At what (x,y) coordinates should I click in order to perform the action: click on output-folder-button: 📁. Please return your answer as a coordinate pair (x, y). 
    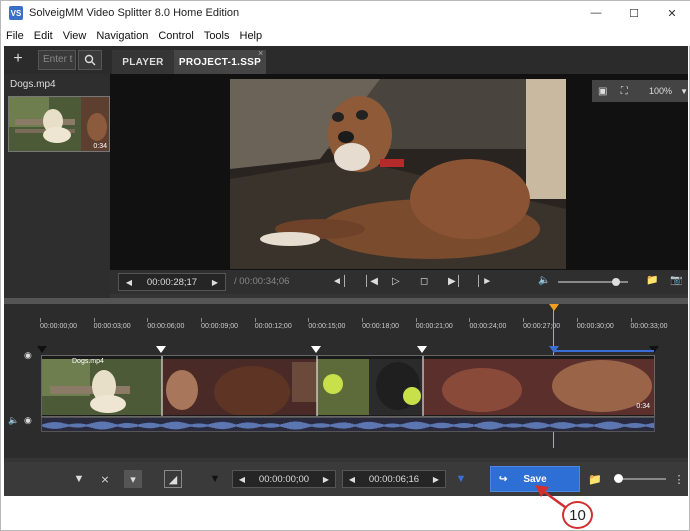
    Looking at the image, I should click on (595, 479).